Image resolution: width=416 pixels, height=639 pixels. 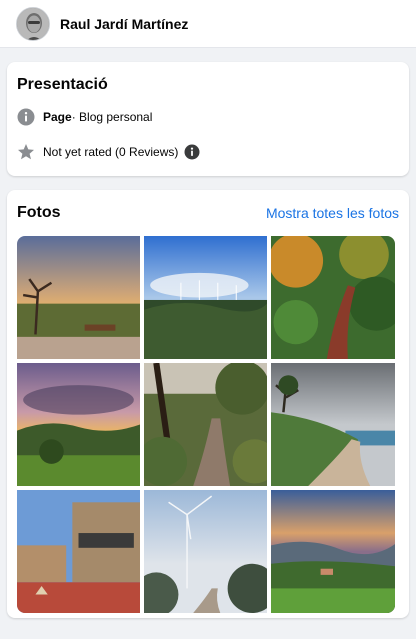 I want to click on rating-text: Not yet rated (0 Reviews), so click(x=111, y=152).